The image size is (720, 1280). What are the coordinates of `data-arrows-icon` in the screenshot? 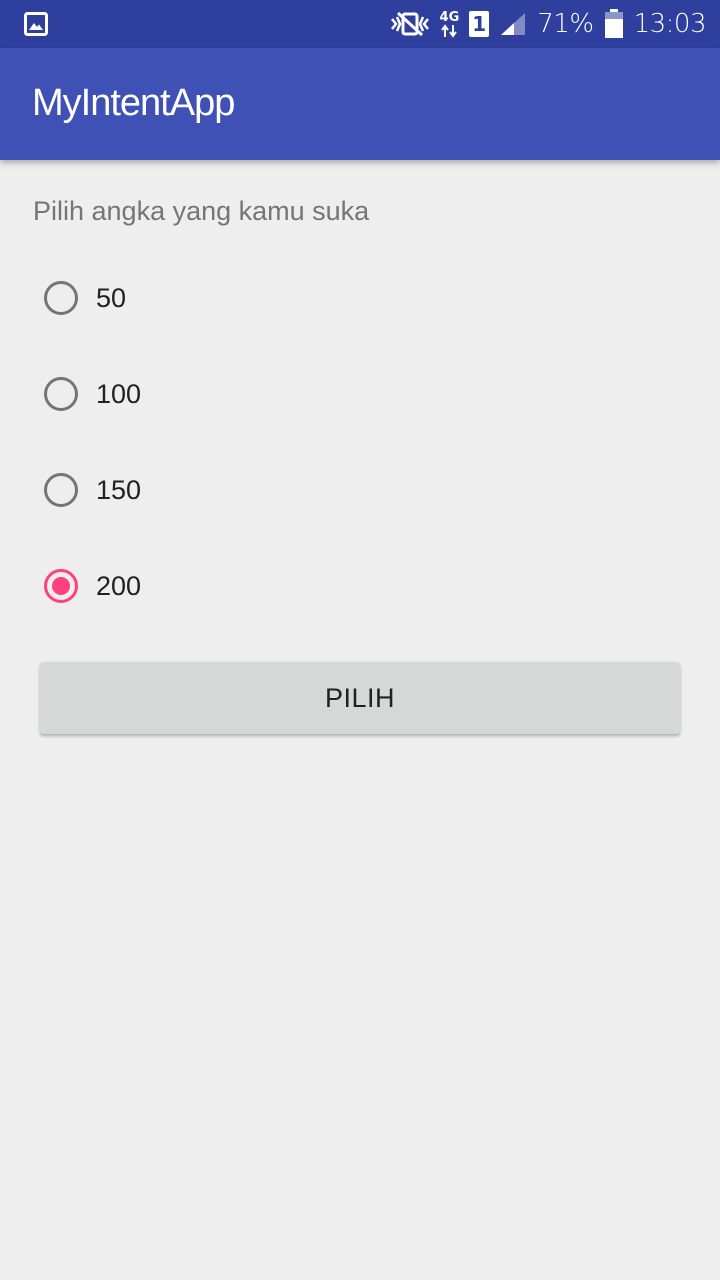 It's located at (449, 30).